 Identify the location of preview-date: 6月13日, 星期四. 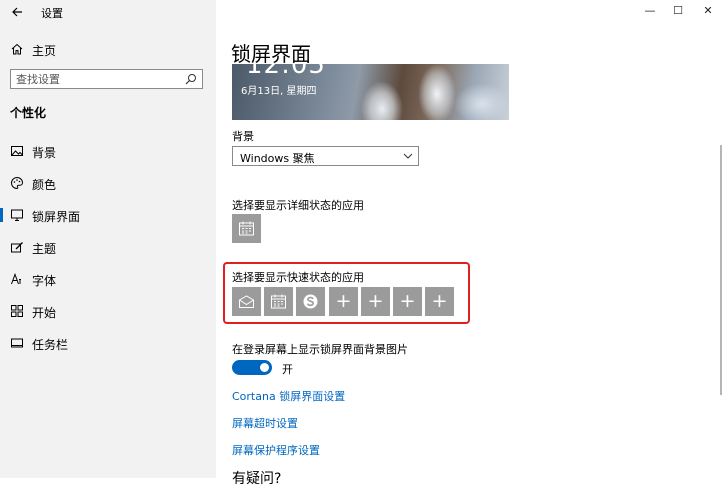
(279, 91).